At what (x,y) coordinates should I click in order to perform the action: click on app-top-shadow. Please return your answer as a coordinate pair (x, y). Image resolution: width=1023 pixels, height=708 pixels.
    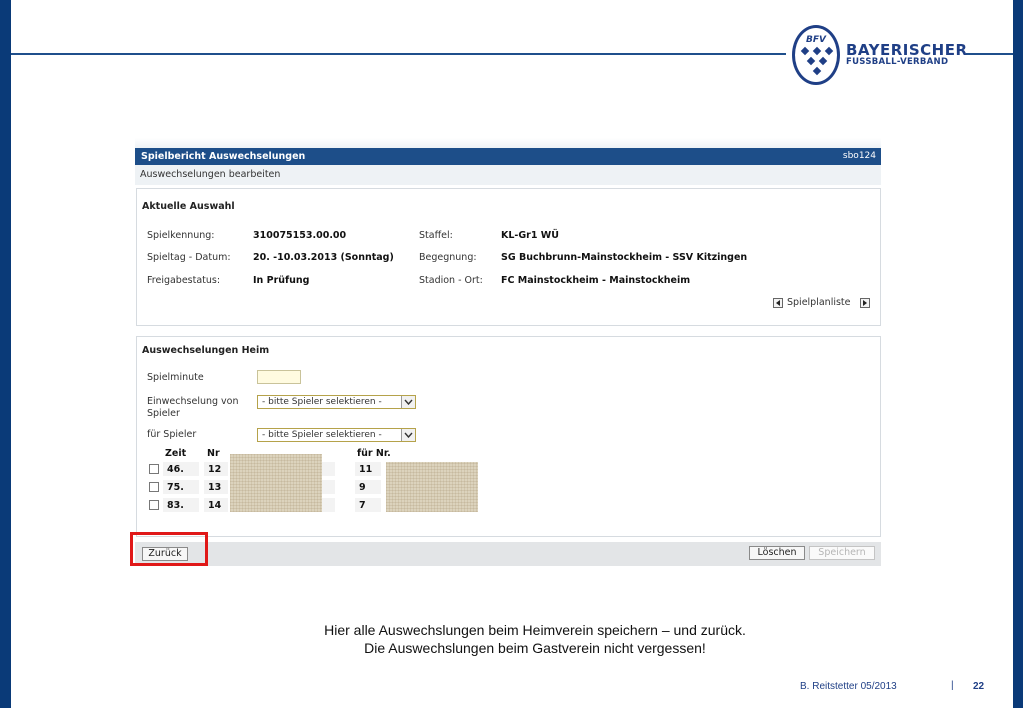
    Looking at the image, I should click on (508, 143).